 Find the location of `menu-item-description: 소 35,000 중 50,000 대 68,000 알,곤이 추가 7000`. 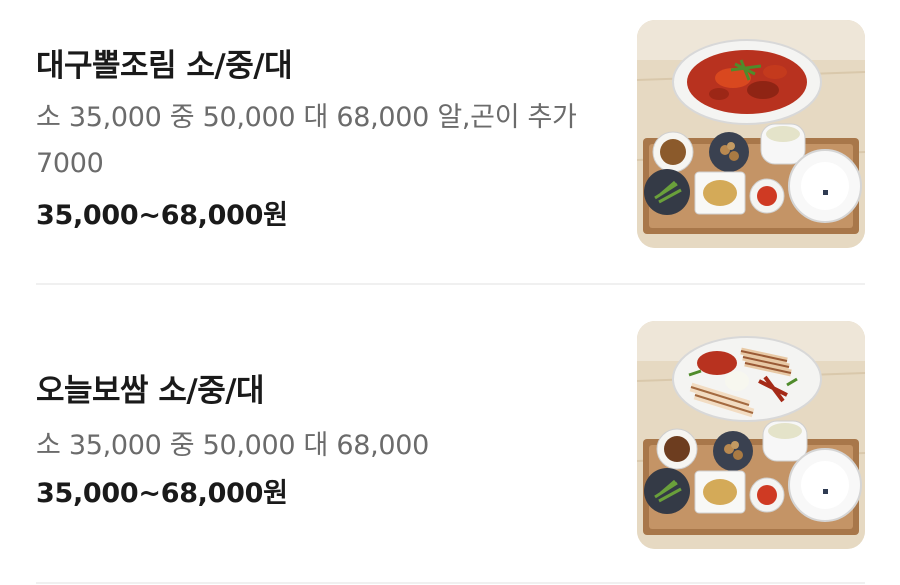

menu-item-description: 소 35,000 중 50,000 대 68,000 알,곤이 추가 7000 is located at coordinates (306, 140).